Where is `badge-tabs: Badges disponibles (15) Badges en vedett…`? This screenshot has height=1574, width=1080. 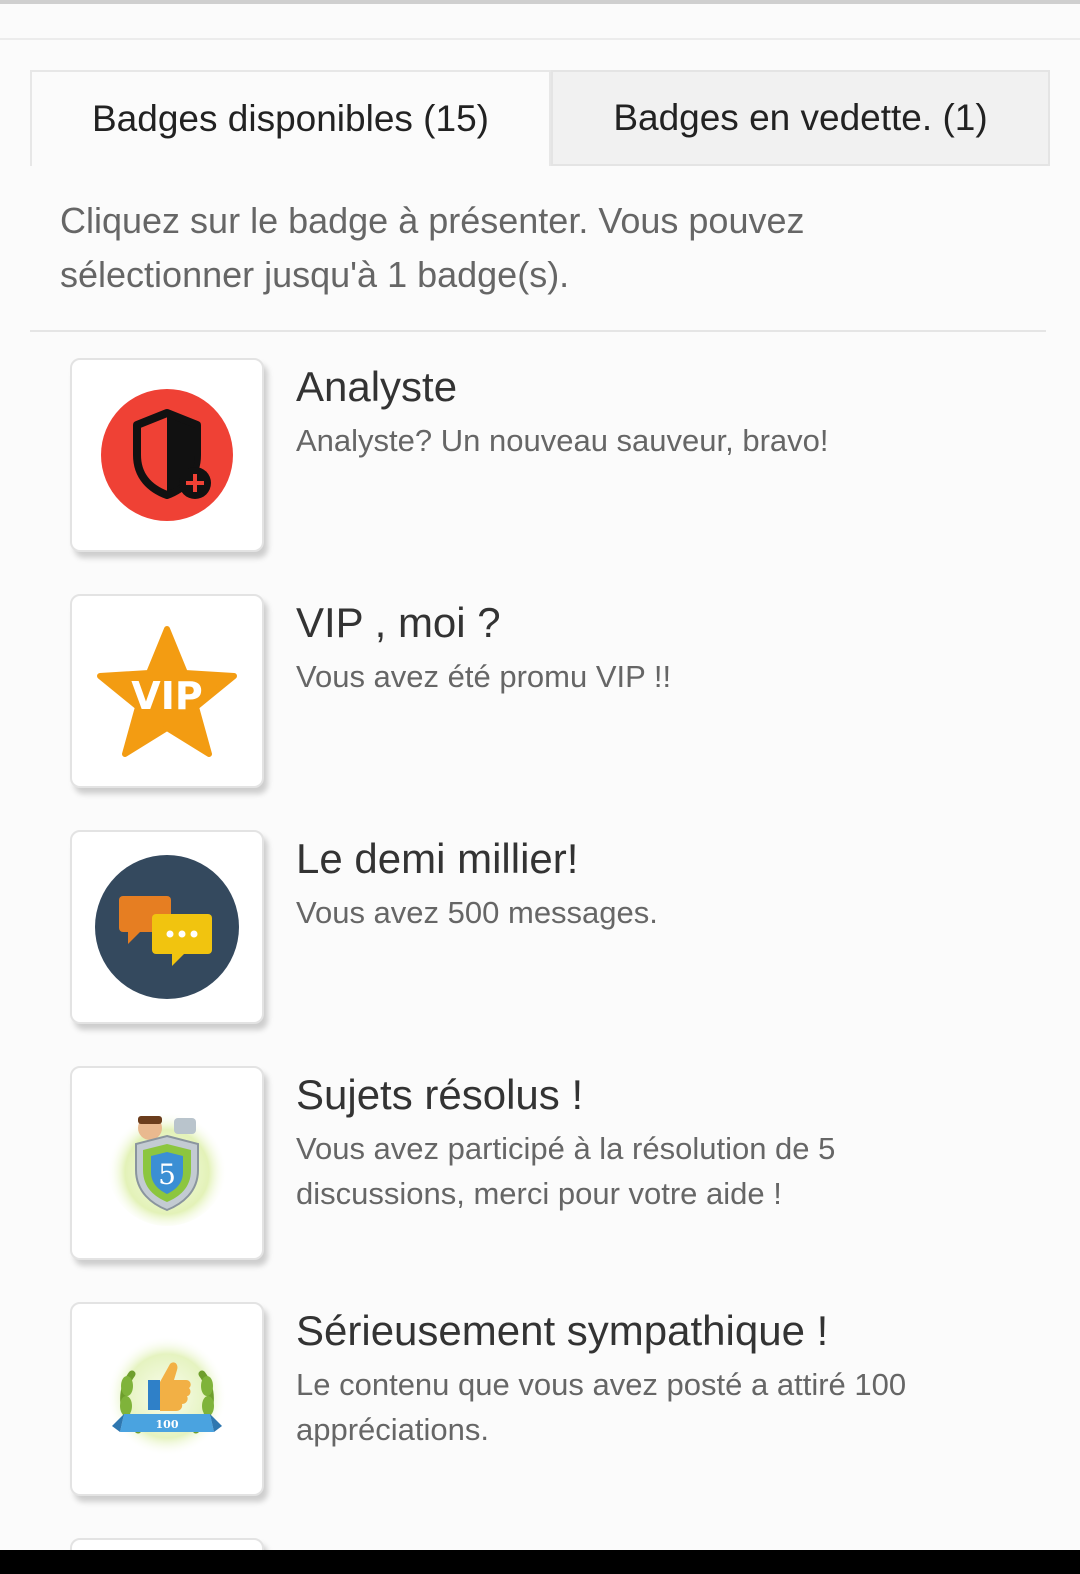
badge-tabs: Badges disponibles (15) Badges en vedett… is located at coordinates (540, 118).